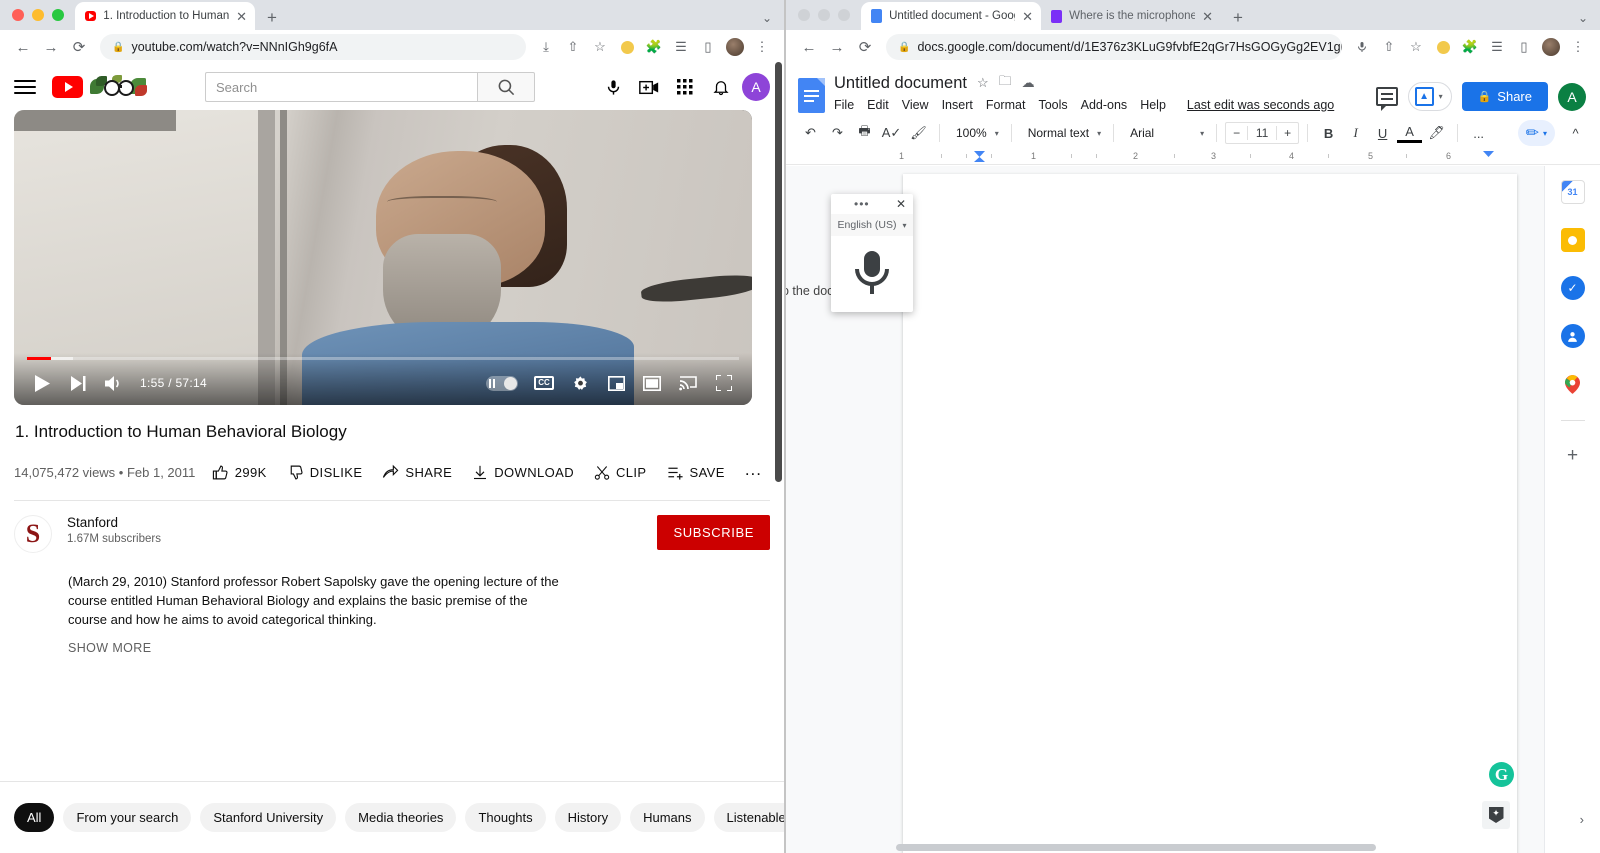  What do you see at coordinates (1389, 47) in the screenshot?
I see `share-icon: ⇧` at bounding box center [1389, 47].